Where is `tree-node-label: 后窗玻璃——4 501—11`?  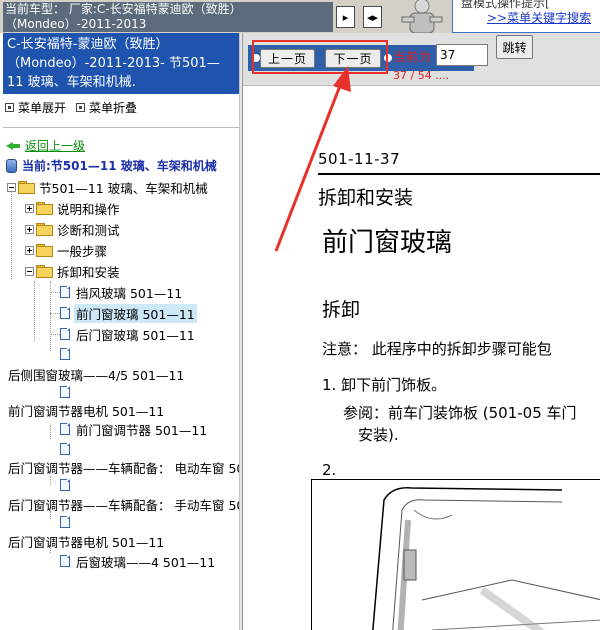 tree-node-label: 后窗玻璃——4 501—11 is located at coordinates (146, 562).